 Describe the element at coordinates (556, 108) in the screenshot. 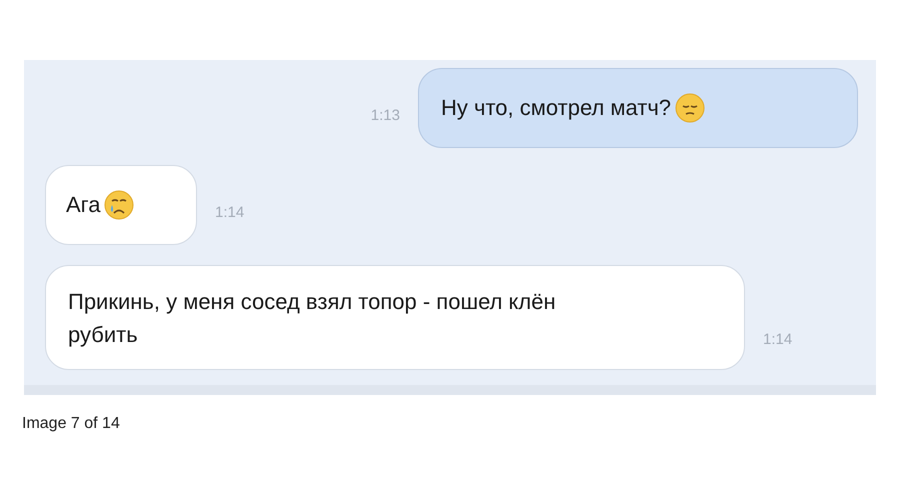

I see `message-text: Ну что, смотрел матч?` at that location.